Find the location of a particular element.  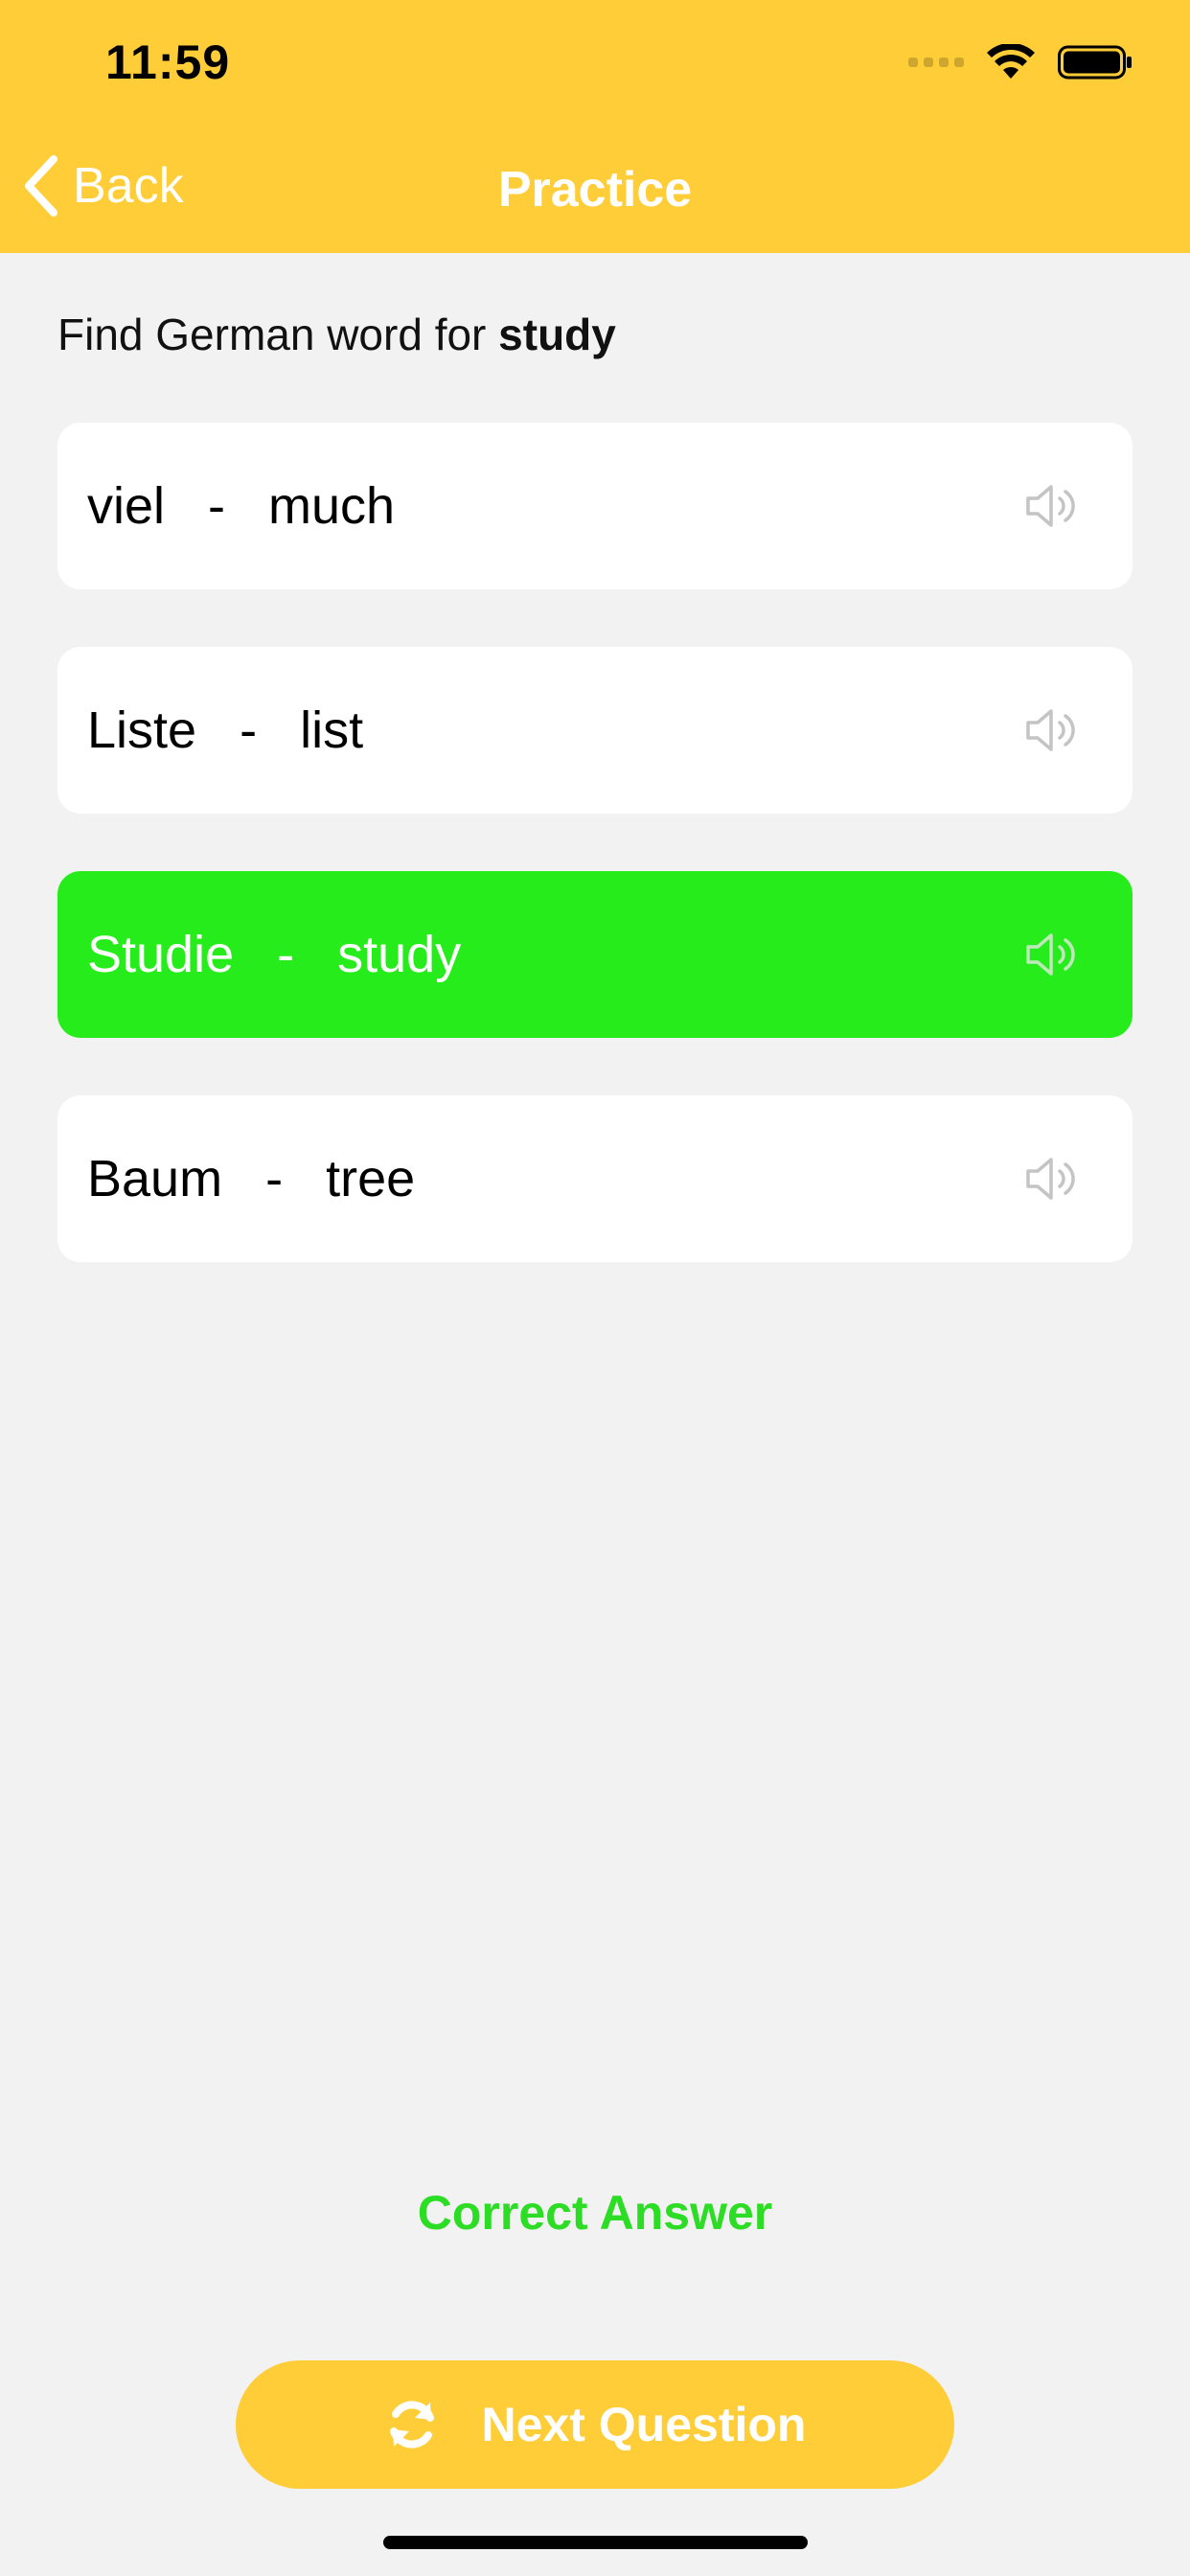

answer-option-3-correct: Studie - study is located at coordinates (595, 954).